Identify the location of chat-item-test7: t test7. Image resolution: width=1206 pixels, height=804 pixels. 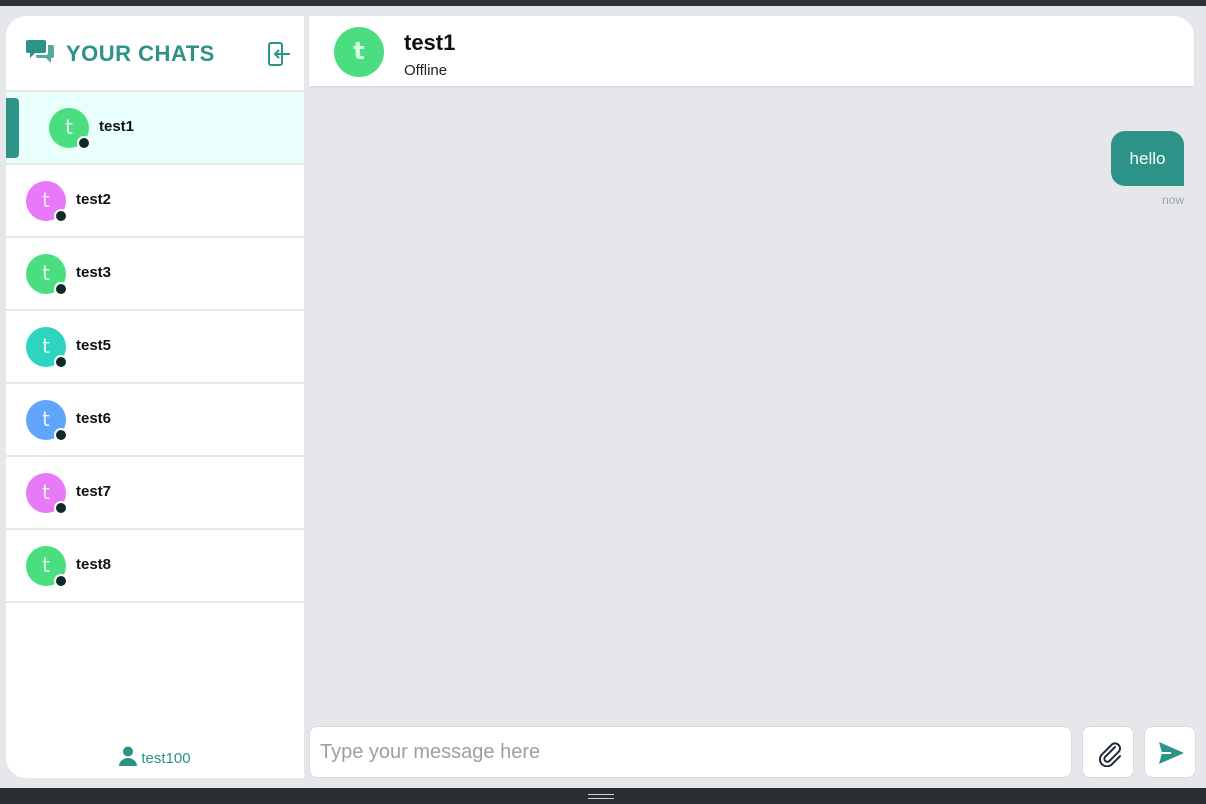
(155, 493).